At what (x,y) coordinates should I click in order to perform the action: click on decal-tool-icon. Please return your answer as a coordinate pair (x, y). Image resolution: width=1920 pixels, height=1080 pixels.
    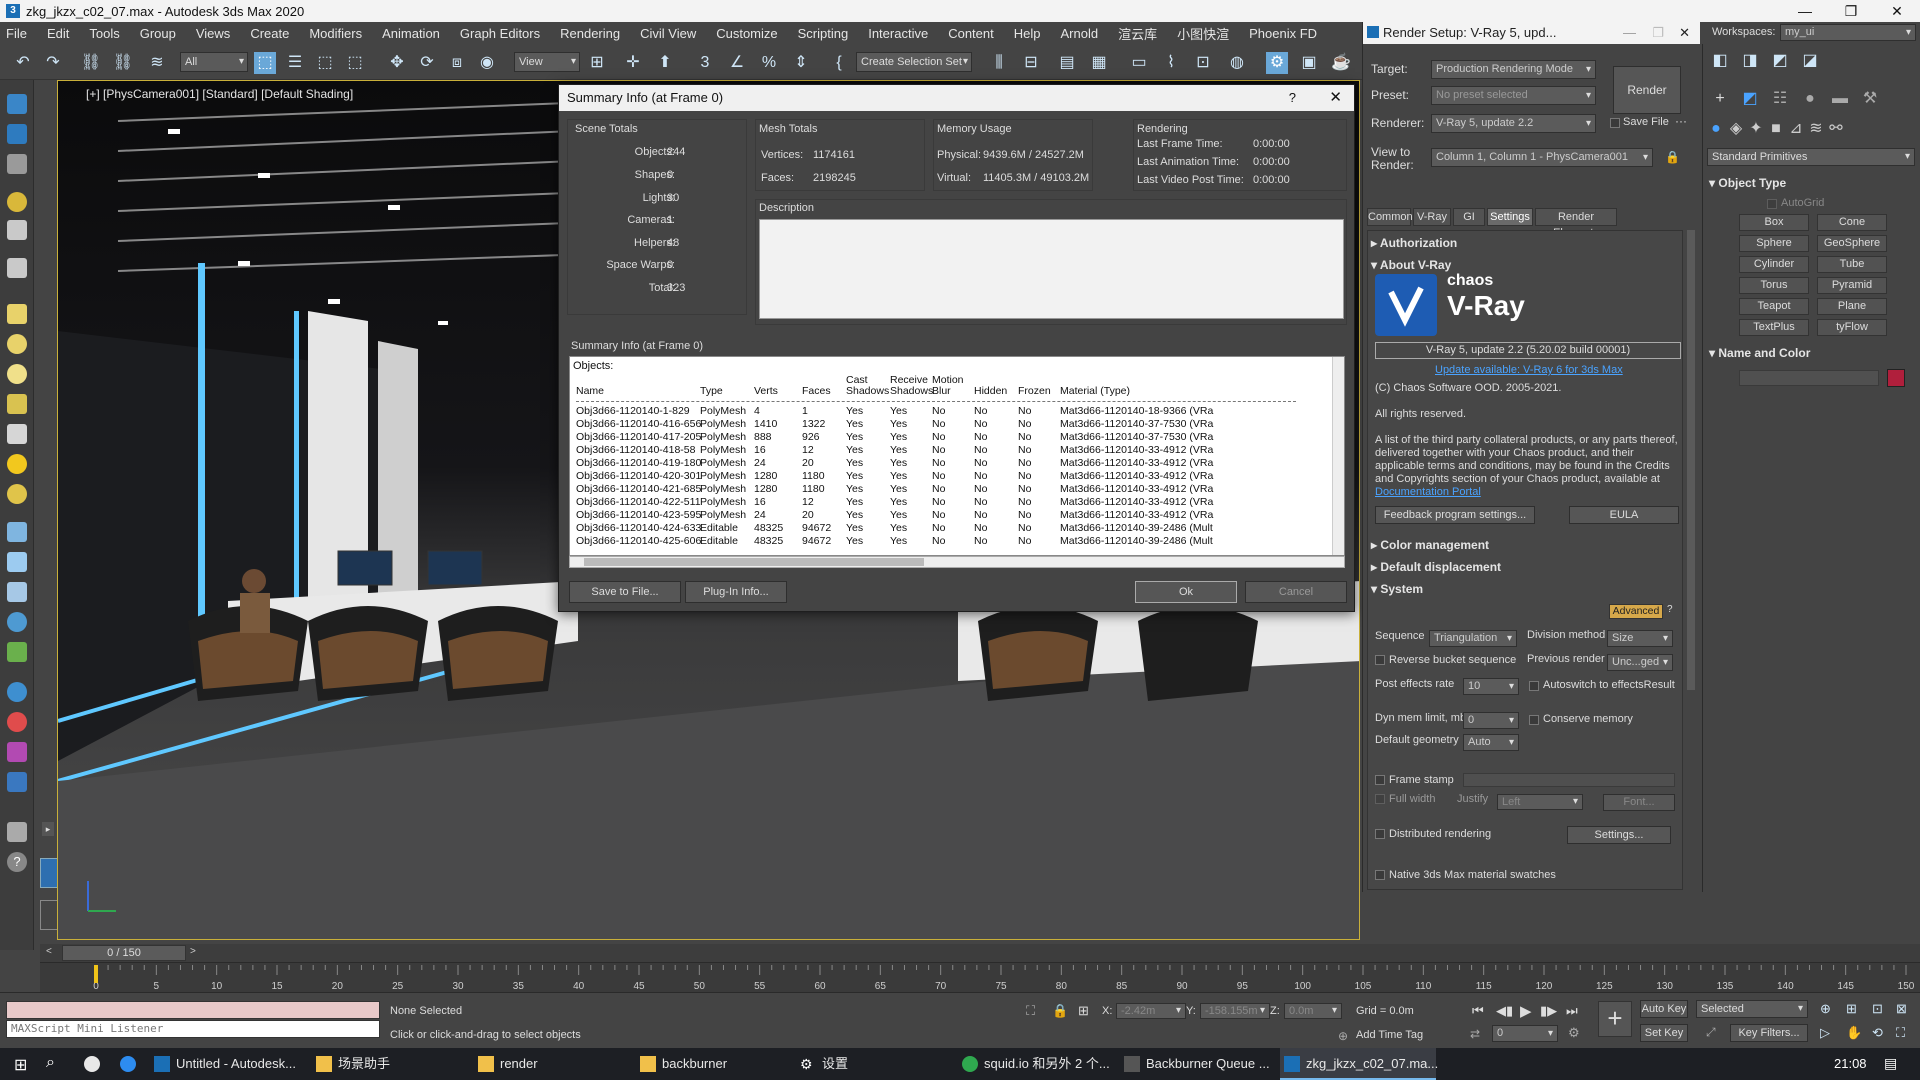
    Looking at the image, I should click on (17, 562).